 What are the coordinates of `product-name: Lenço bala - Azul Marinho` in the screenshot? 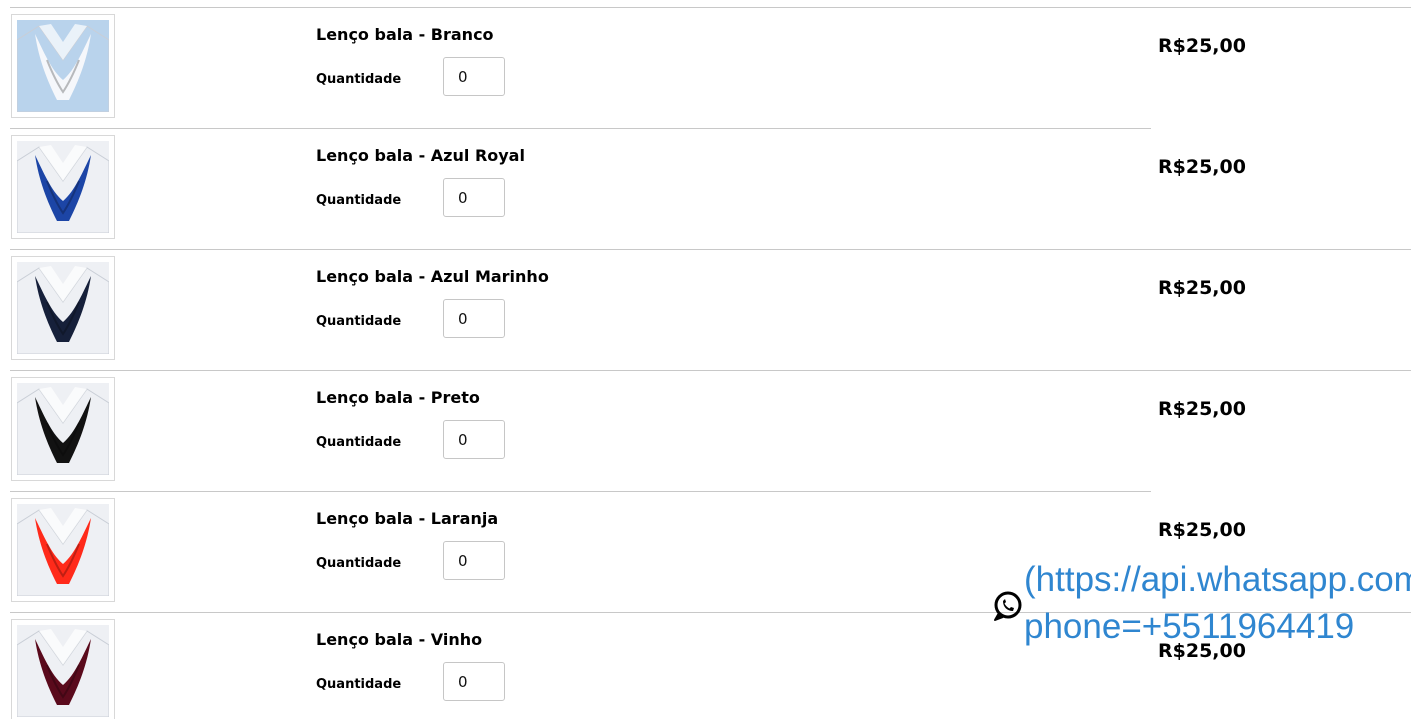 It's located at (432, 276).